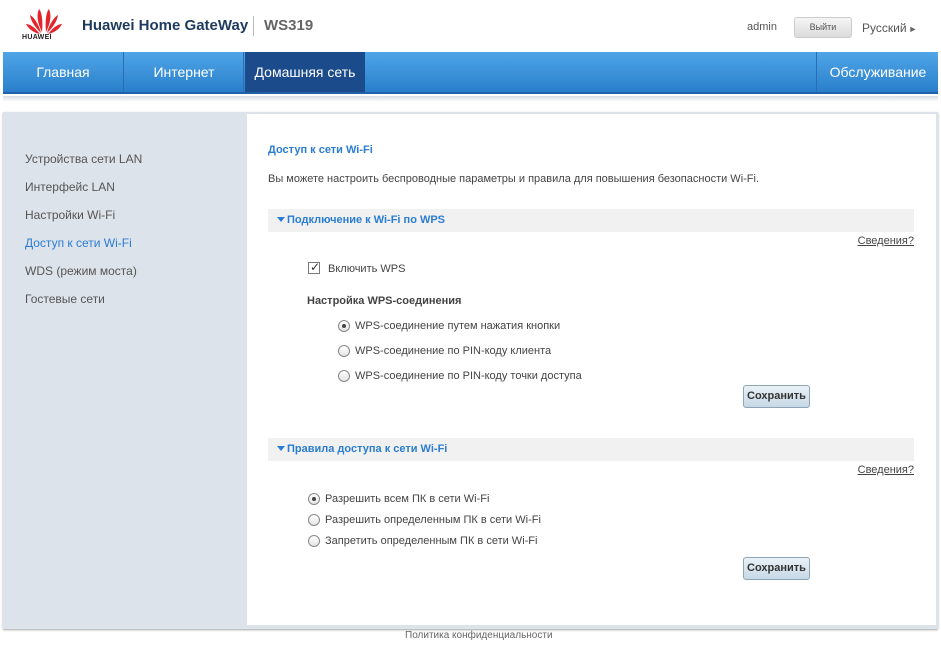 The height and width of the screenshot is (648, 941). Describe the element at coordinates (366, 220) in the screenshot. I see `wps-section-title: Подключение к Wi-Fi по WPS` at that location.